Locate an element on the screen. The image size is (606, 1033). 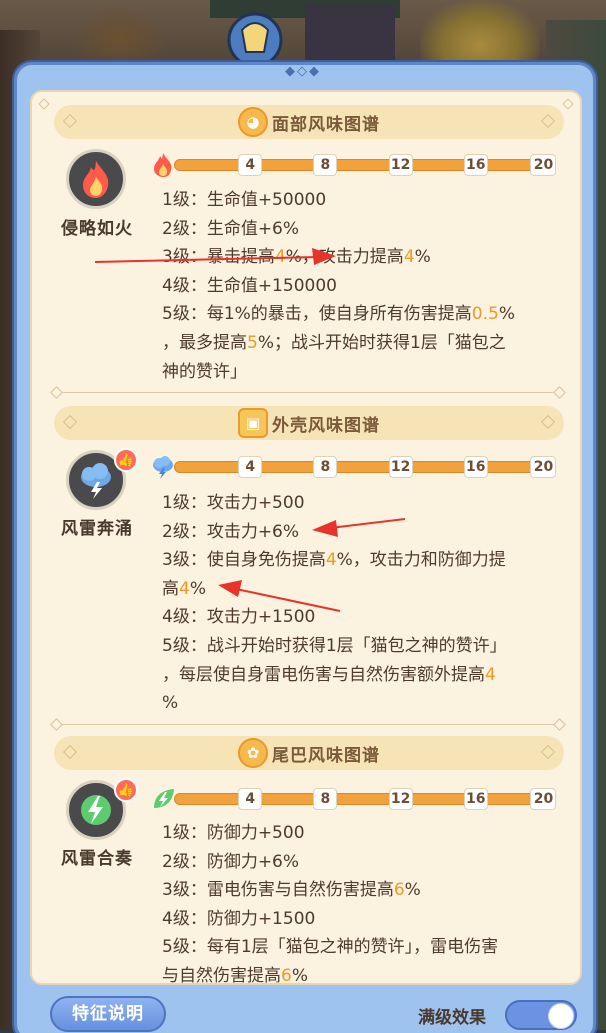
section-header-shell: ▣ 外壳风味图谱 is located at coordinates (309, 423).